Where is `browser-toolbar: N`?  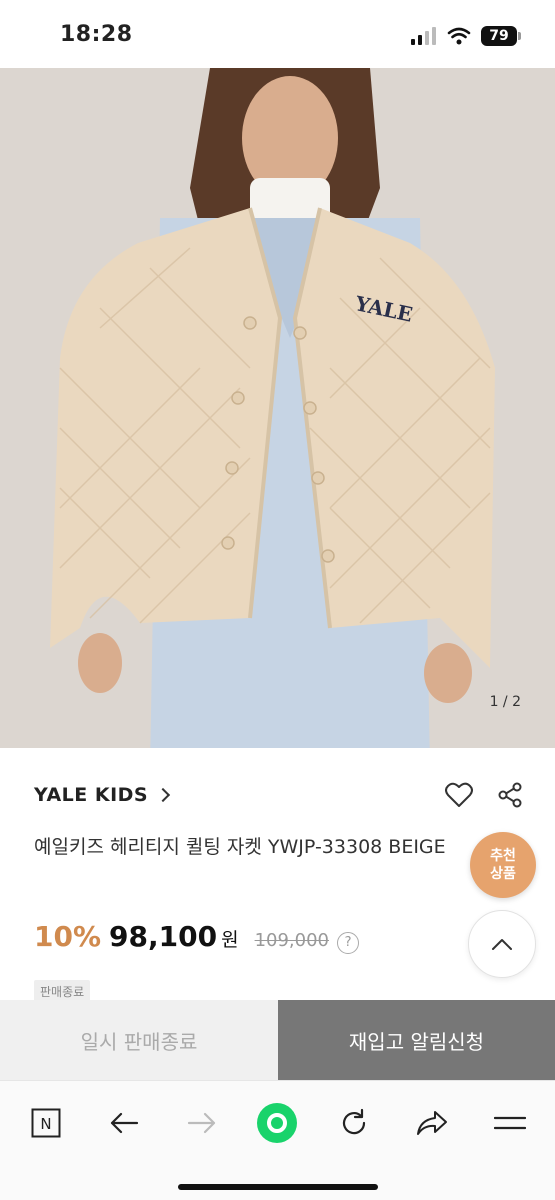 browser-toolbar: N is located at coordinates (277, 1140).